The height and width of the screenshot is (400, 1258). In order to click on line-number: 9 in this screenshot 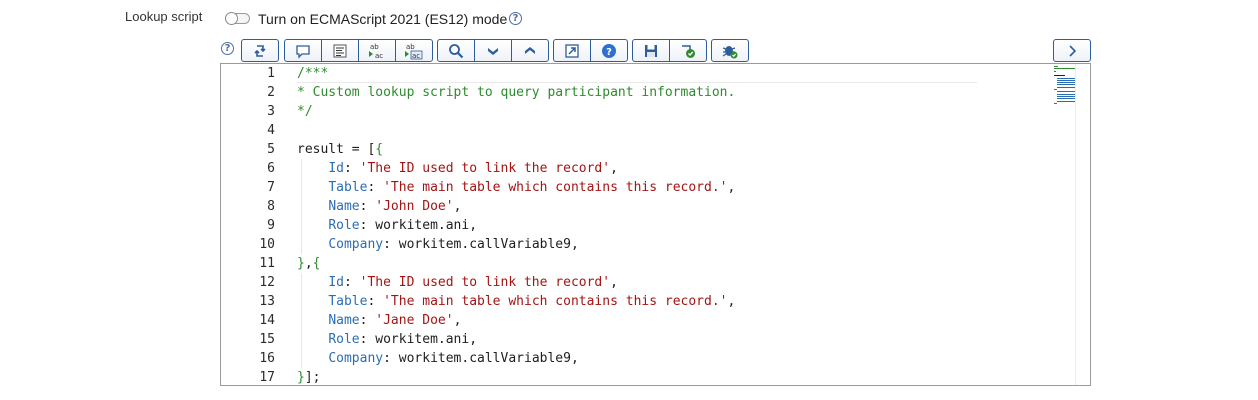, I will do `click(271, 225)`.